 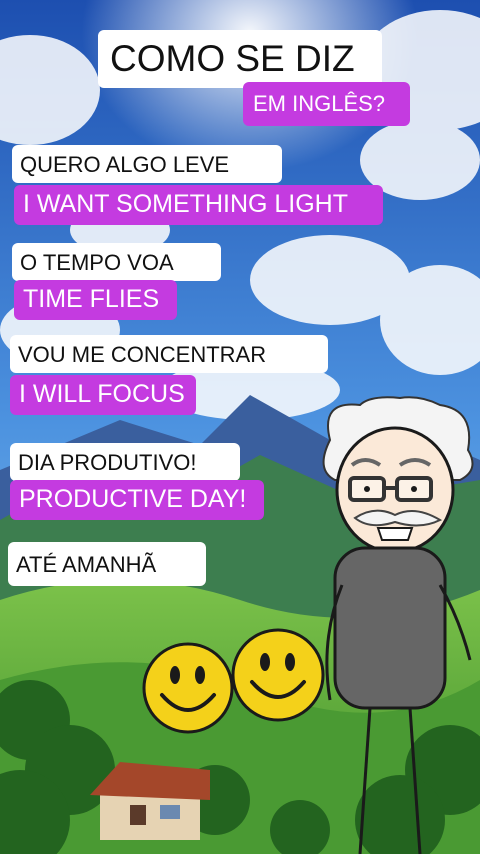 What do you see at coordinates (198, 205) in the screenshot?
I see `phrase-1-english: I WANT SOMETHING LIGHT` at bounding box center [198, 205].